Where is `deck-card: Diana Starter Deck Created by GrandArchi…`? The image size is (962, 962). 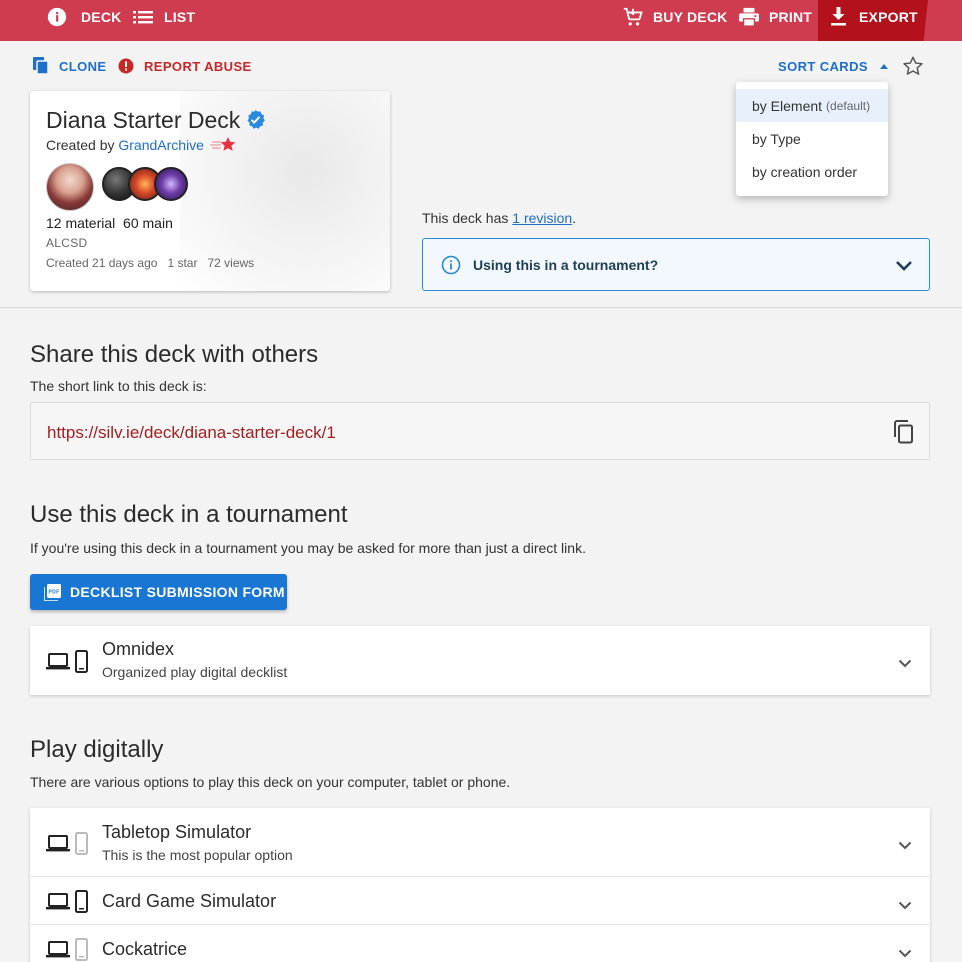 deck-card: Diana Starter Deck Created by GrandArchi… is located at coordinates (210, 191).